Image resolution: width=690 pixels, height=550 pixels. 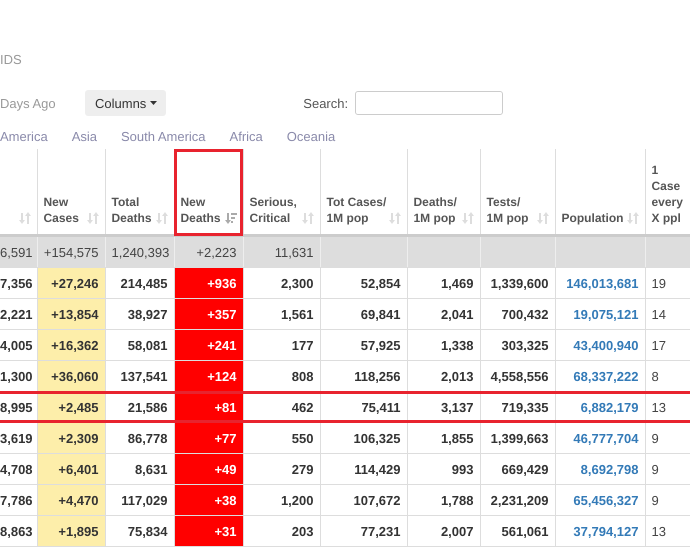 What do you see at coordinates (517, 500) in the screenshot?
I see `table-cell: 2,231,209` at bounding box center [517, 500].